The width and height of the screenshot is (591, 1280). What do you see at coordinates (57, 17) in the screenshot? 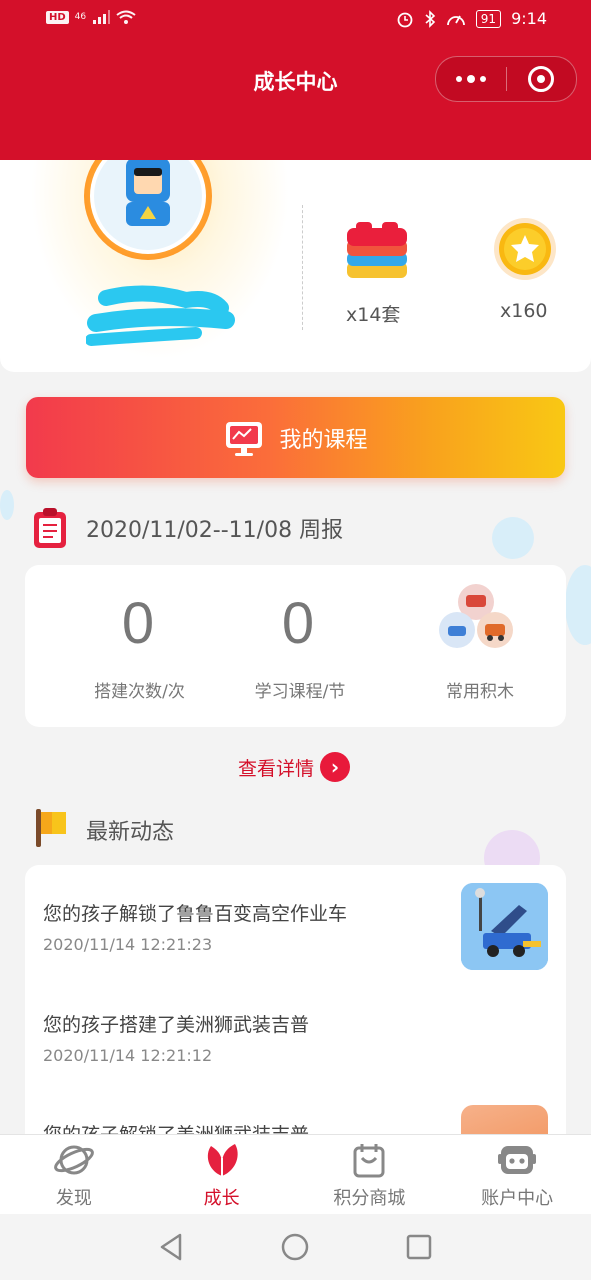
I see `hd-badge: HD` at bounding box center [57, 17].